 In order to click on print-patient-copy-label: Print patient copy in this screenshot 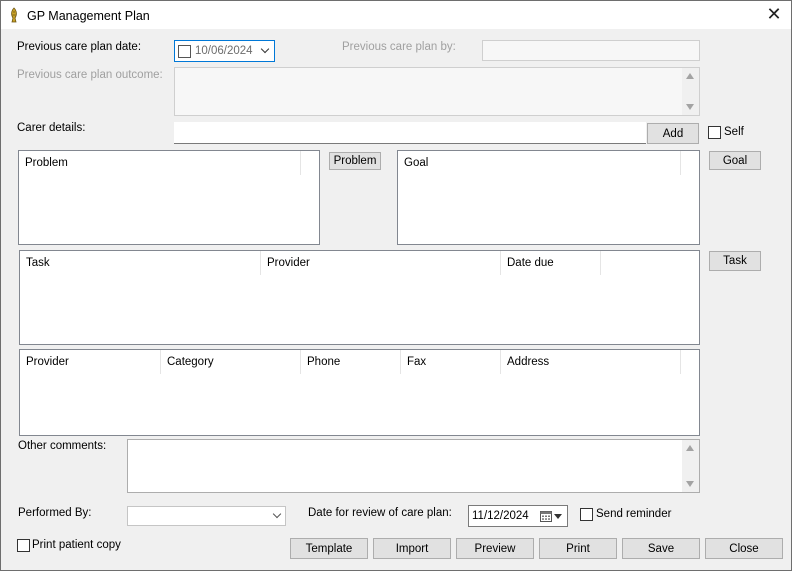, I will do `click(76, 545)`.